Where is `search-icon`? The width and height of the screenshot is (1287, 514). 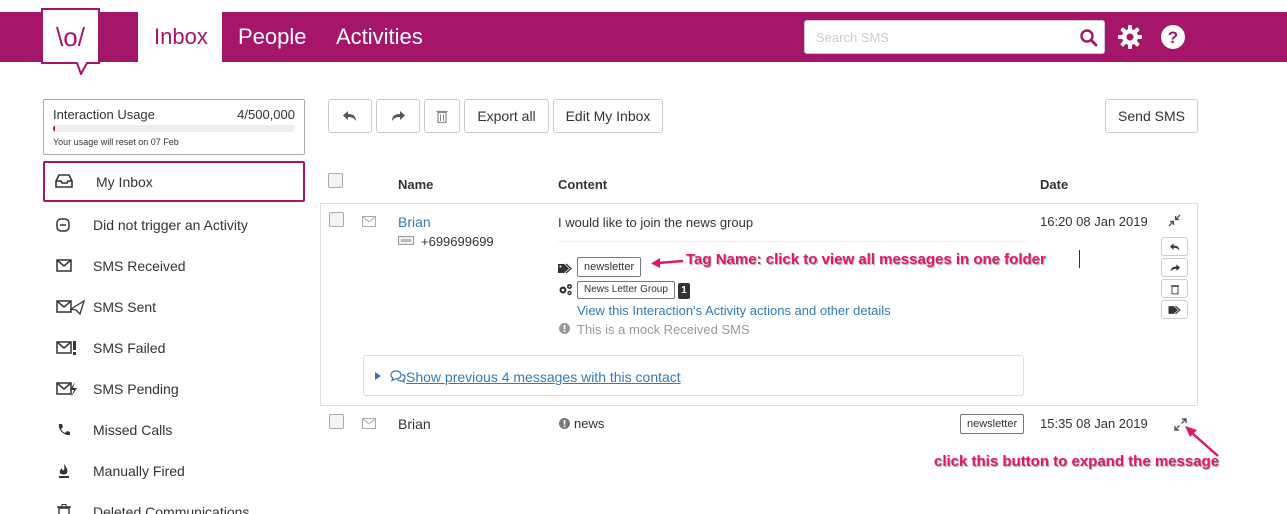 search-icon is located at coordinates (1089, 38).